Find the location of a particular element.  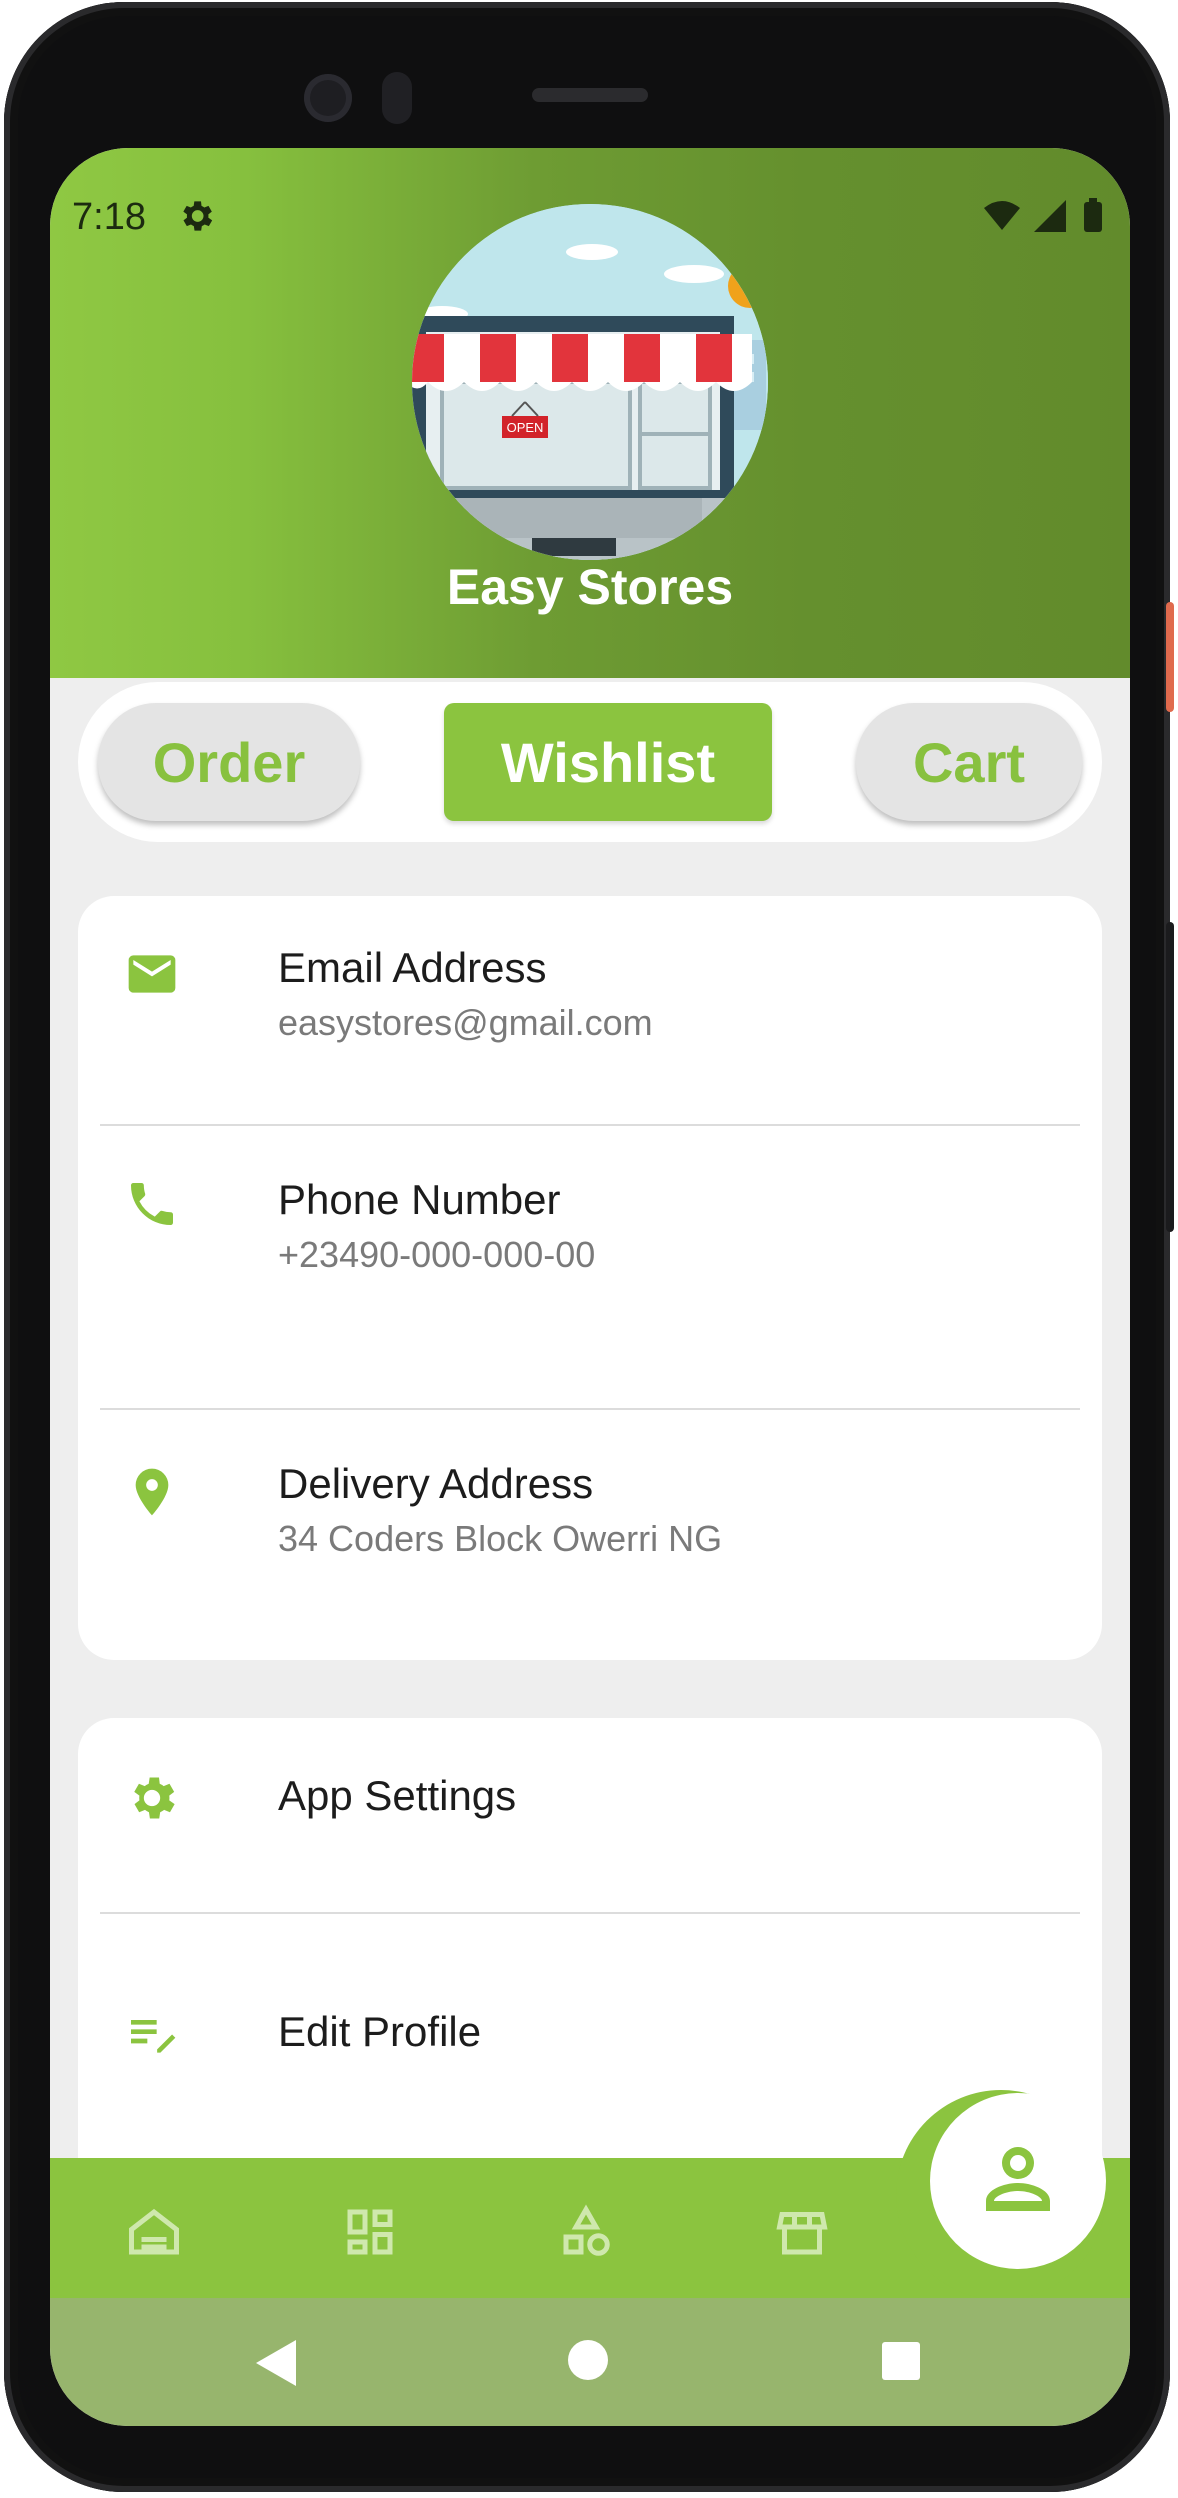

phone-icon is located at coordinates (152, 1204).